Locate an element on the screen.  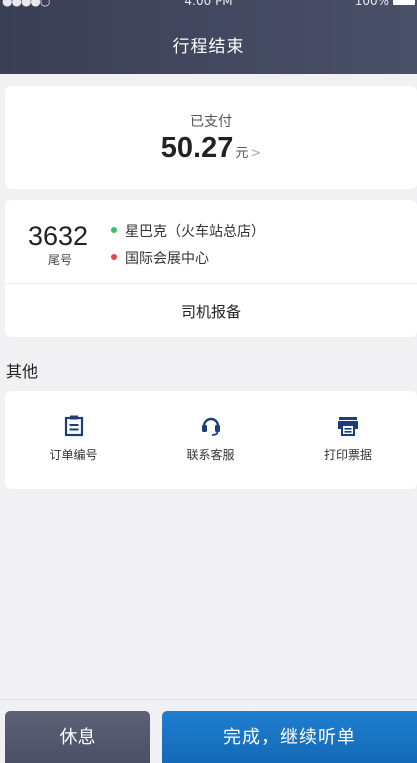
payment-unit: 元 is located at coordinates (242, 153).